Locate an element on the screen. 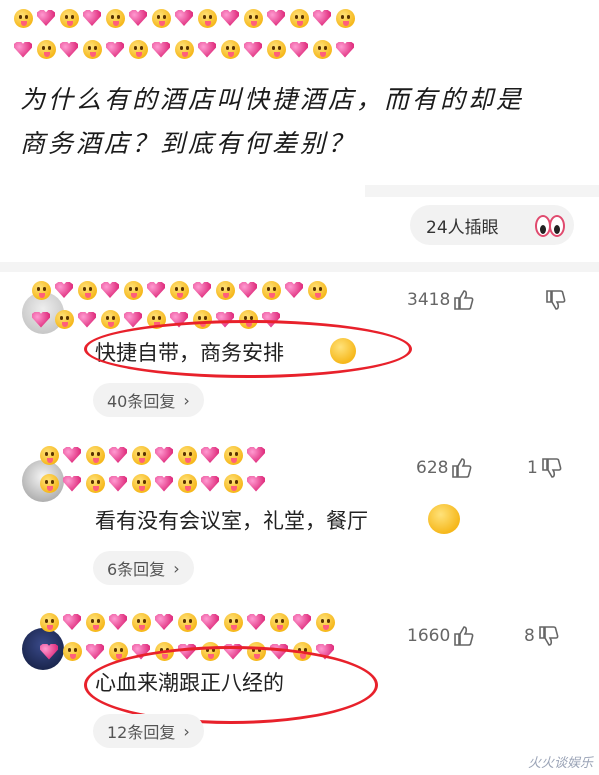  watch-button: 24人插眼 is located at coordinates (492, 225).